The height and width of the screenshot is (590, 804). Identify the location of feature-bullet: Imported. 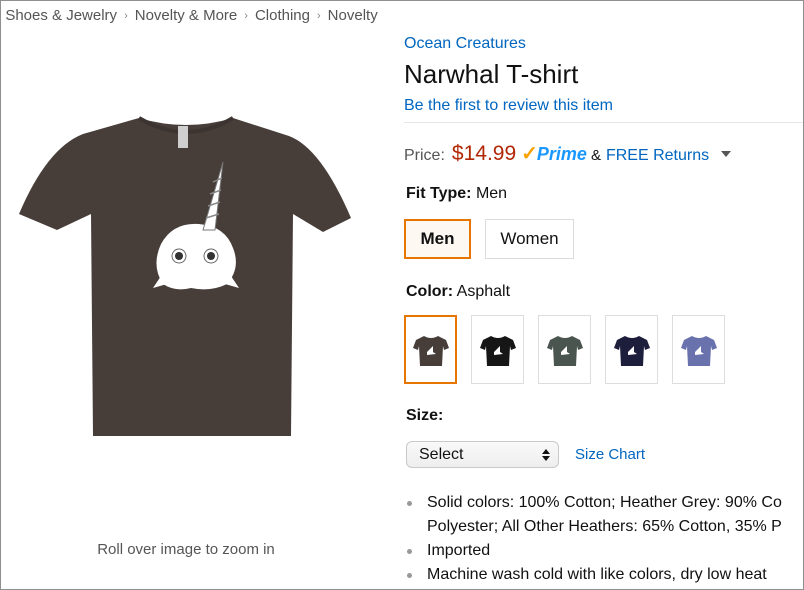
(603, 551).